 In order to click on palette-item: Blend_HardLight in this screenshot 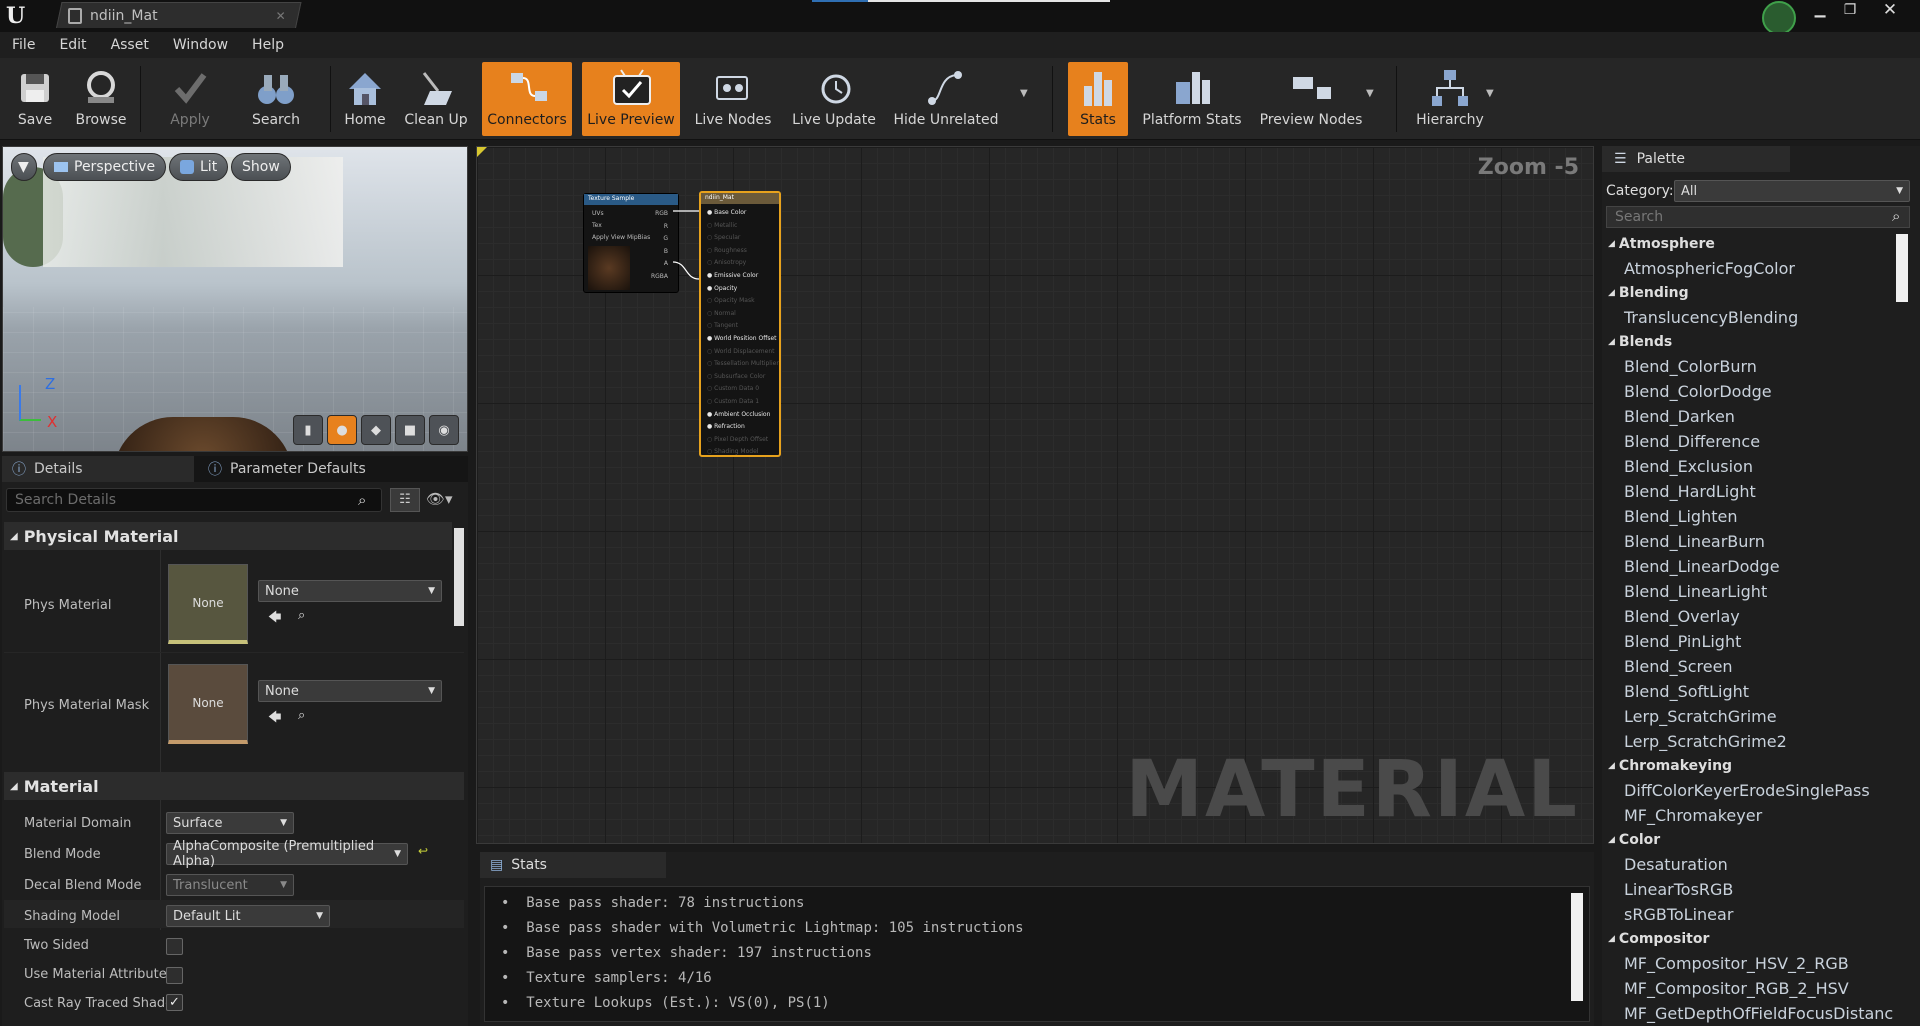, I will do `click(1752, 491)`.